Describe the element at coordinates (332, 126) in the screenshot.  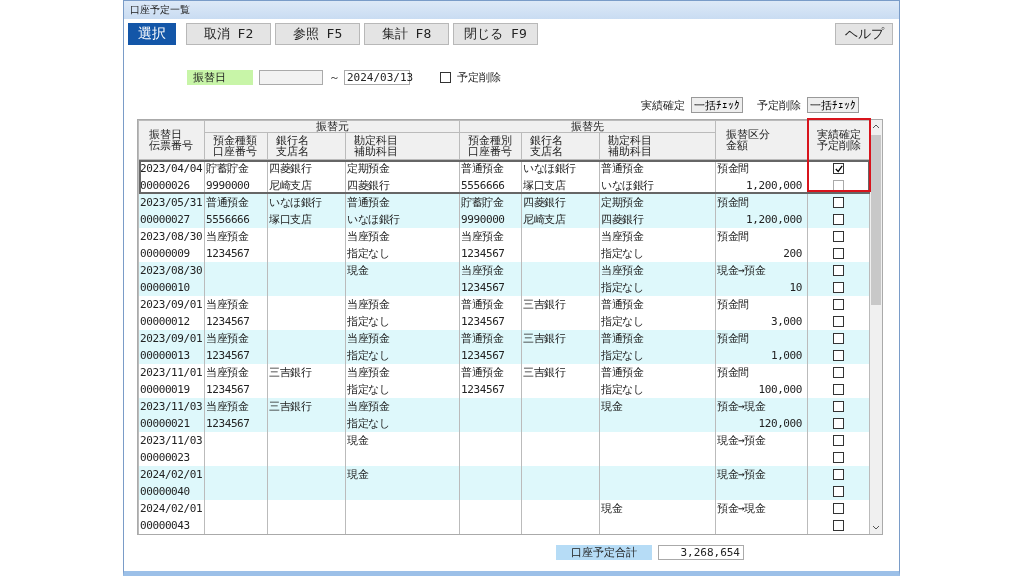
I see `group-header: 振替元` at that location.